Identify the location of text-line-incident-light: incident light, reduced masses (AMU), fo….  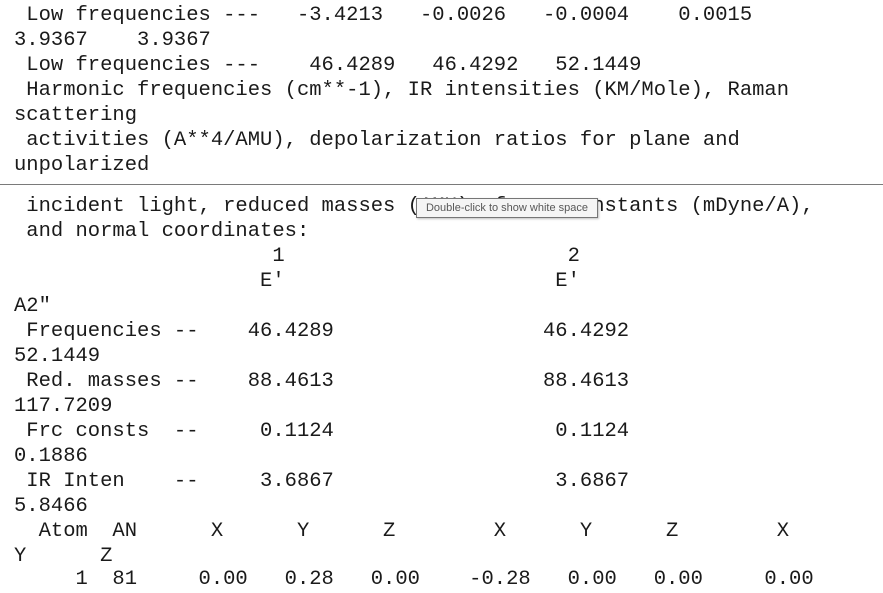
(414, 206).